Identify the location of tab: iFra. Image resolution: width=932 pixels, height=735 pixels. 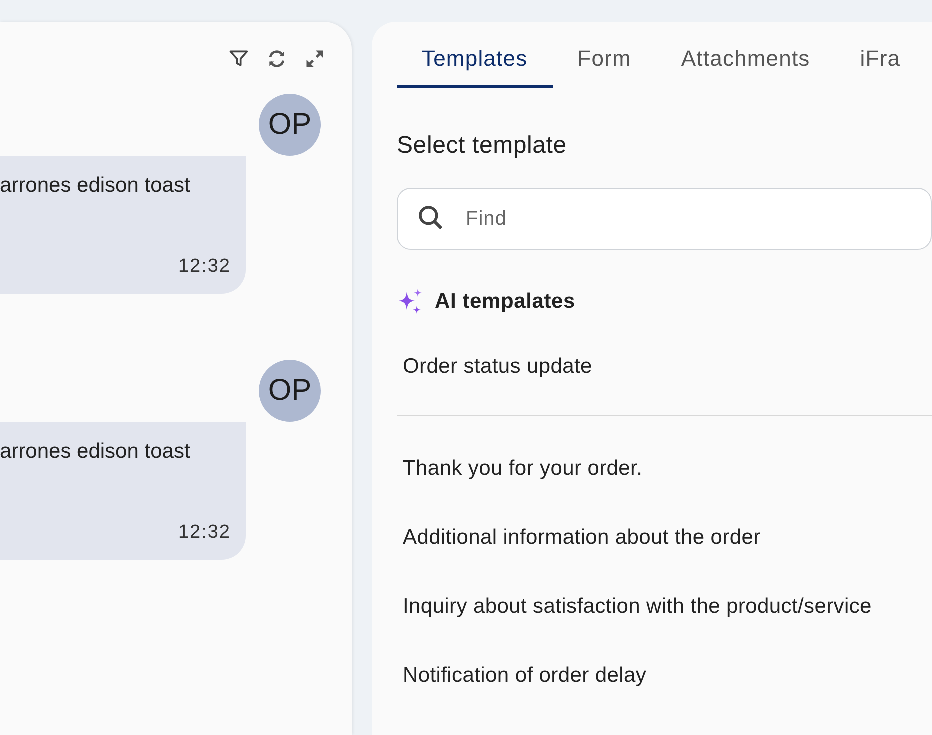
(880, 64).